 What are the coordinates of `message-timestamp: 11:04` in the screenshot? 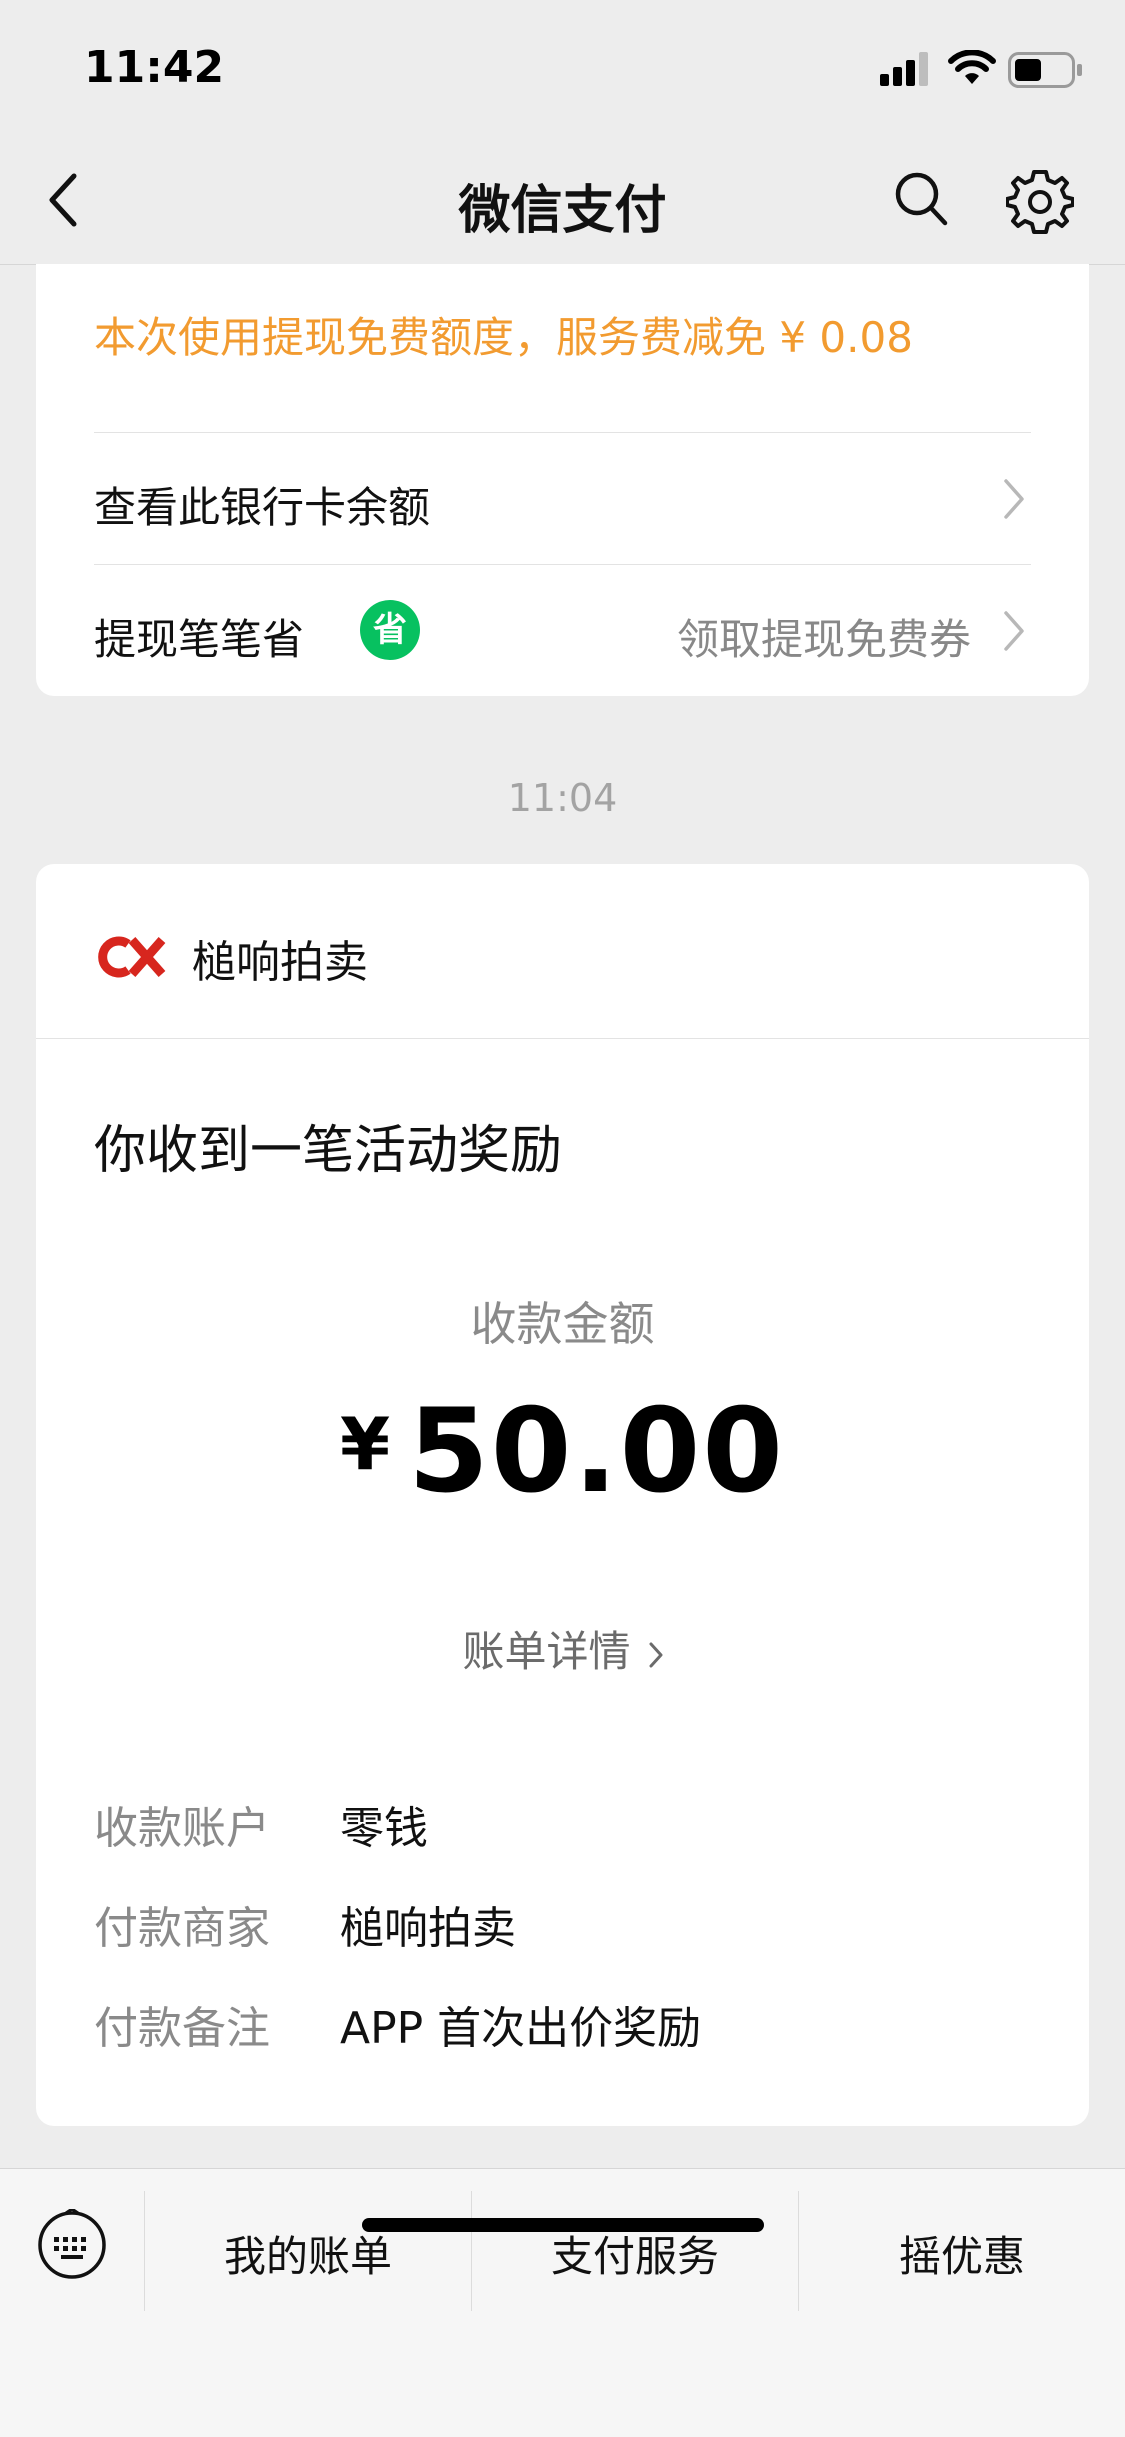 It's located at (562, 798).